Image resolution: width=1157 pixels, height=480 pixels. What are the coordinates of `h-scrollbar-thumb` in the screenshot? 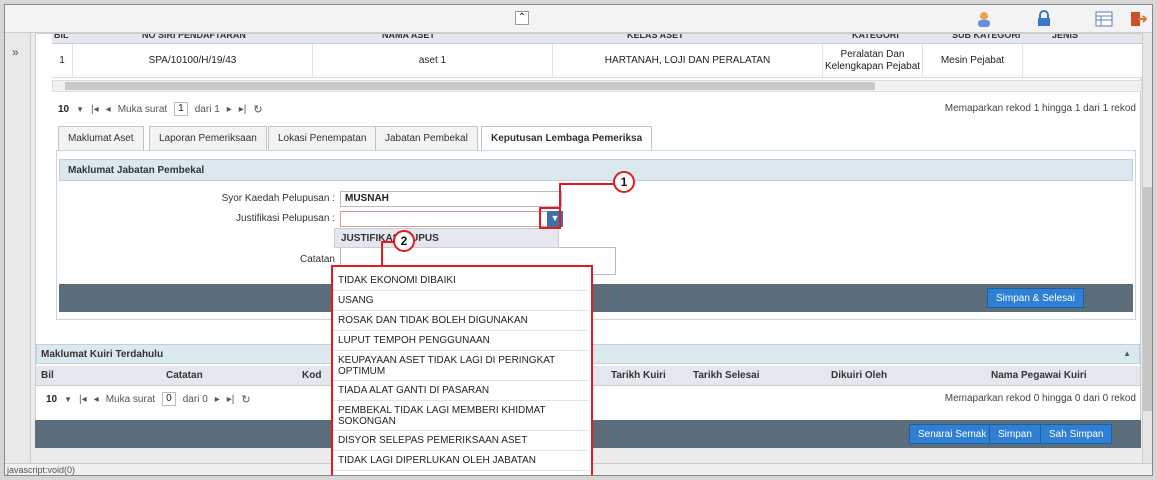 It's located at (470, 86).